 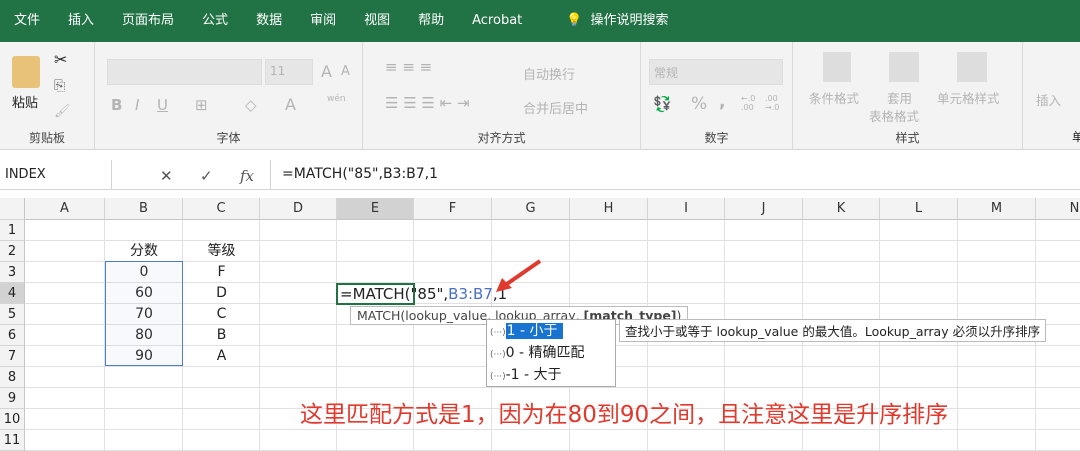 I want to click on format-painter-icon: 🖌, so click(x=62, y=111).